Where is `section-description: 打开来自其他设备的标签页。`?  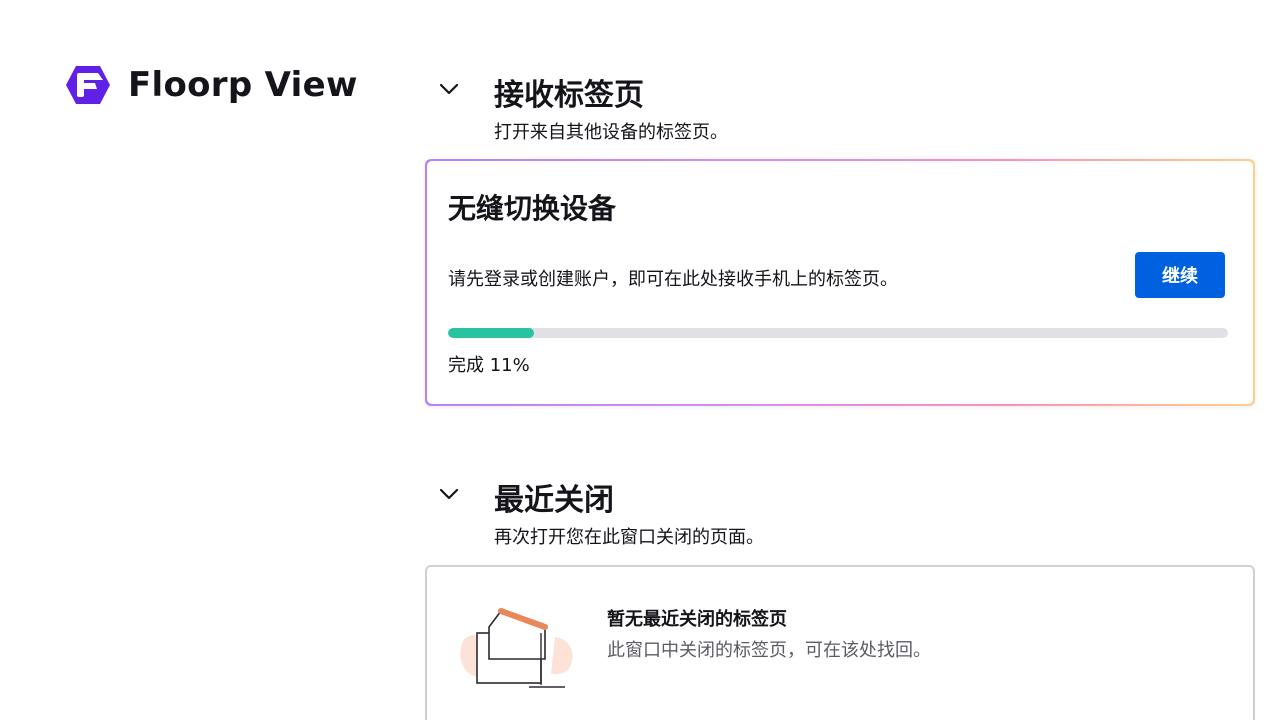 section-description: 打开来自其他设备的标签页。 is located at coordinates (611, 132).